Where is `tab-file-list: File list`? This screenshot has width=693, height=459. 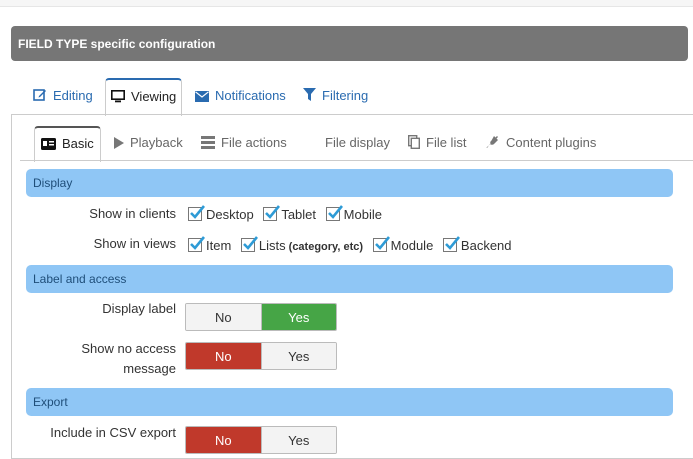
tab-file-list: File list is located at coordinates (437, 143).